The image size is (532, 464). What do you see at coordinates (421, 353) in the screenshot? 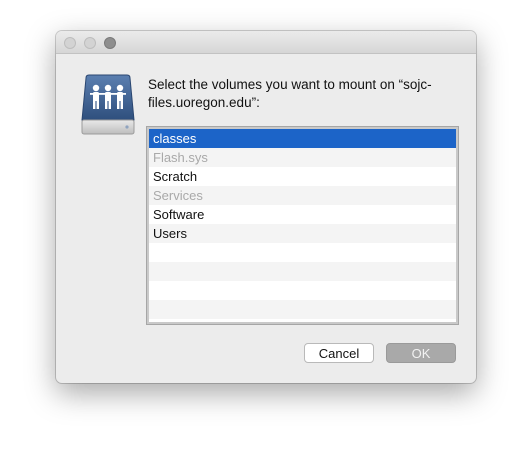
I see `ok-button: OK` at bounding box center [421, 353].